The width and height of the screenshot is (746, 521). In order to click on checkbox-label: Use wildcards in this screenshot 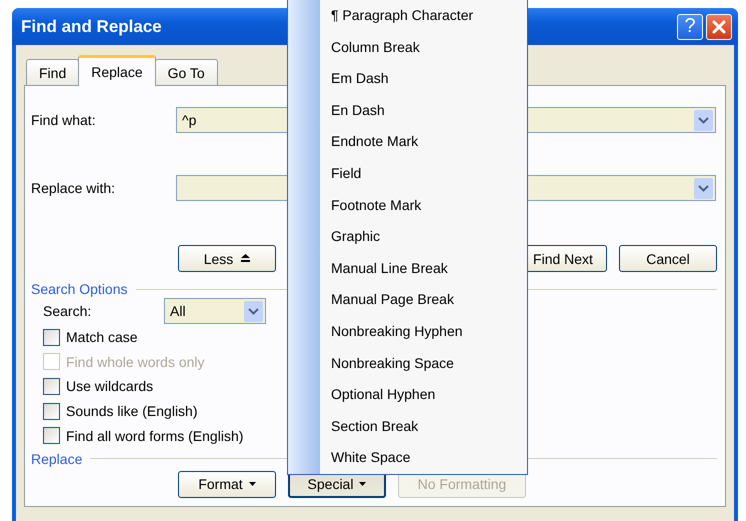, I will do `click(110, 386)`.